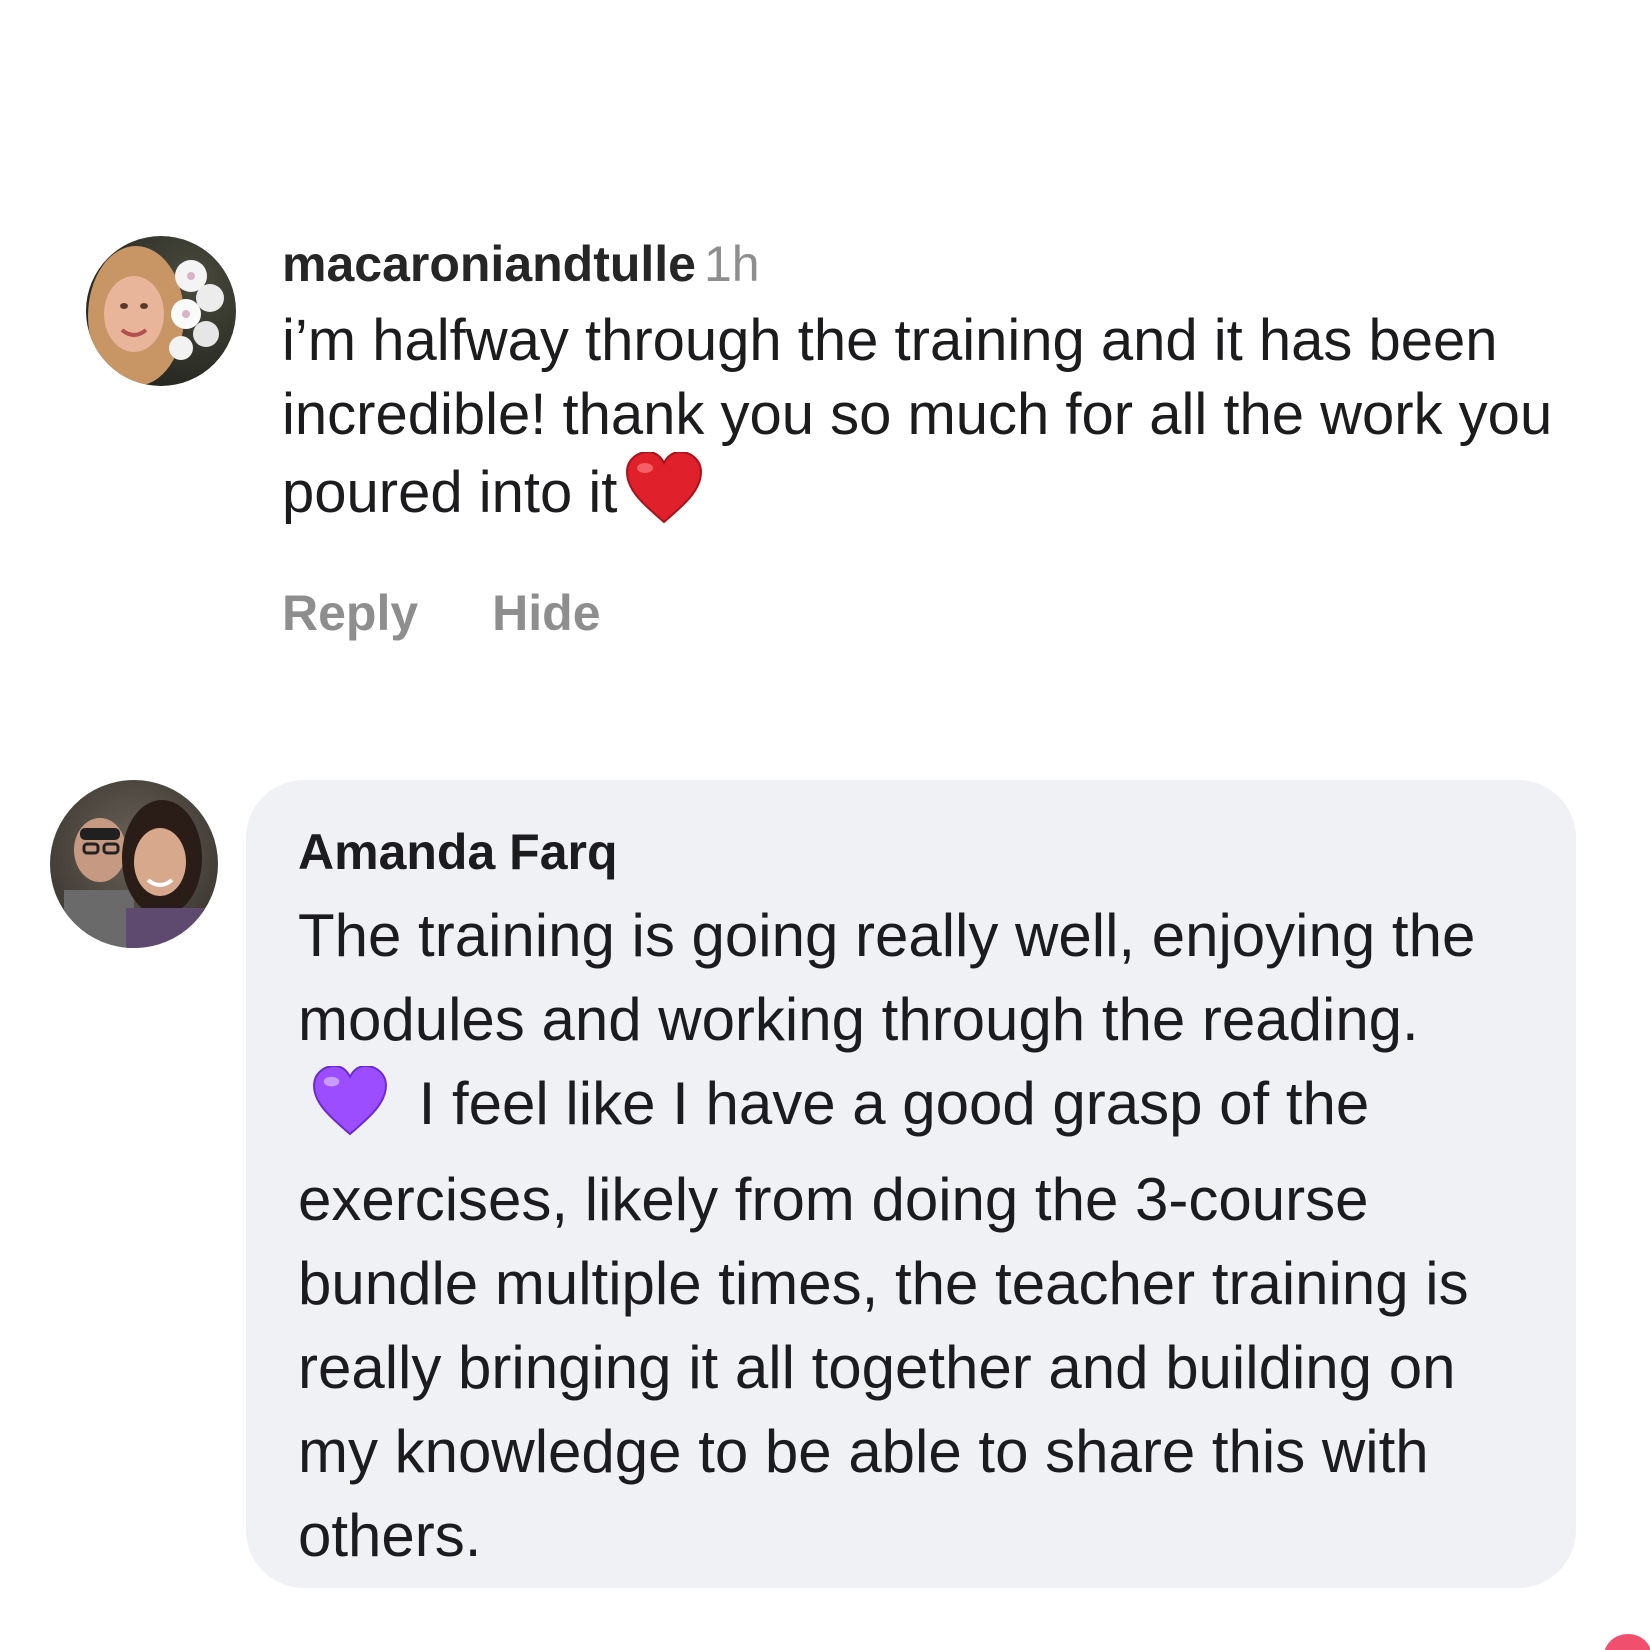 The width and height of the screenshot is (1650, 1650). I want to click on comment-header: macaroniandtulle 1h, so click(932, 264).